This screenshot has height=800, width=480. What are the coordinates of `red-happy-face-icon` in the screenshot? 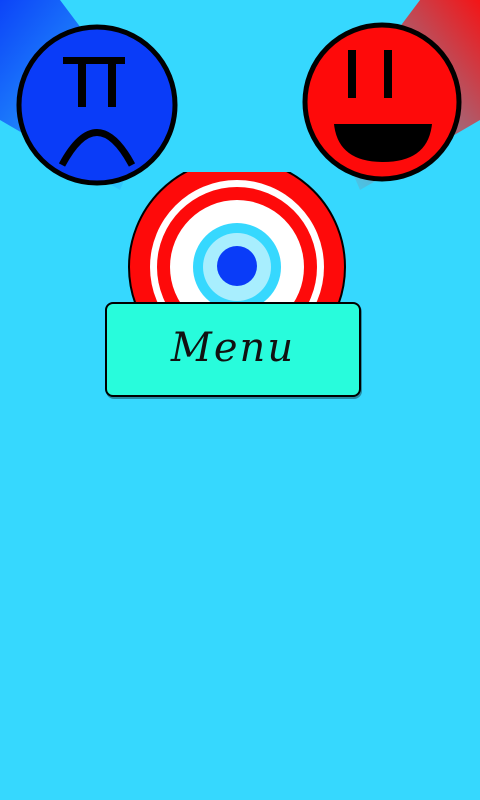 It's located at (391, 95).